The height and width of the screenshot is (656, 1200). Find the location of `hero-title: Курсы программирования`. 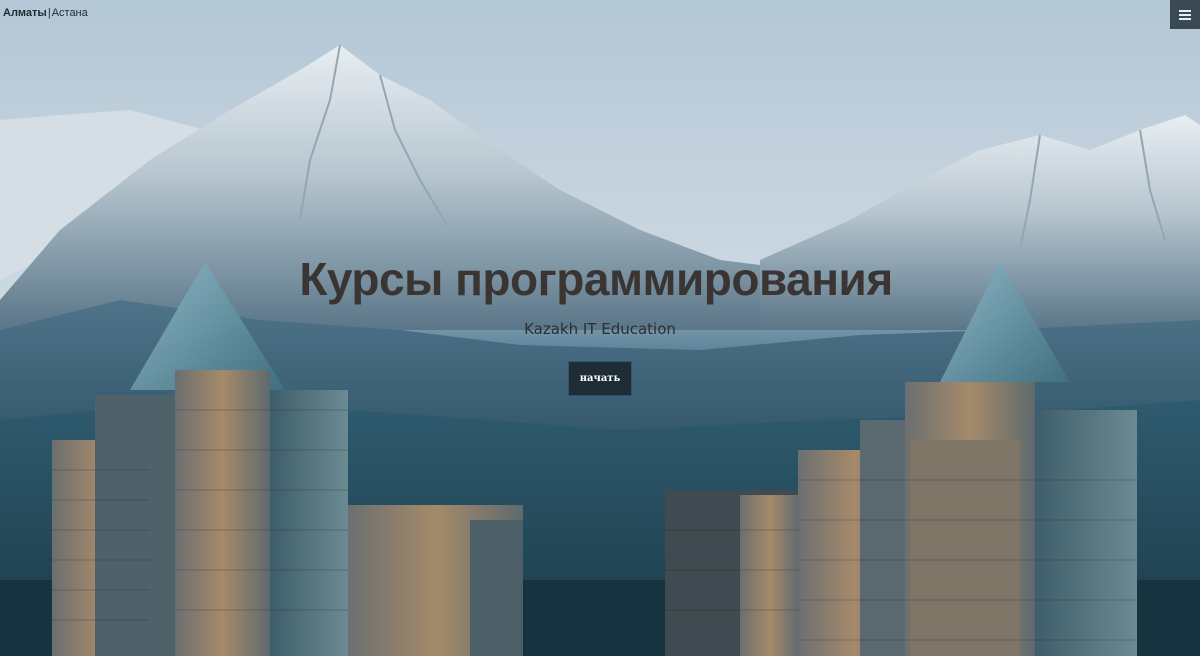

hero-title: Курсы программирования is located at coordinates (596, 279).